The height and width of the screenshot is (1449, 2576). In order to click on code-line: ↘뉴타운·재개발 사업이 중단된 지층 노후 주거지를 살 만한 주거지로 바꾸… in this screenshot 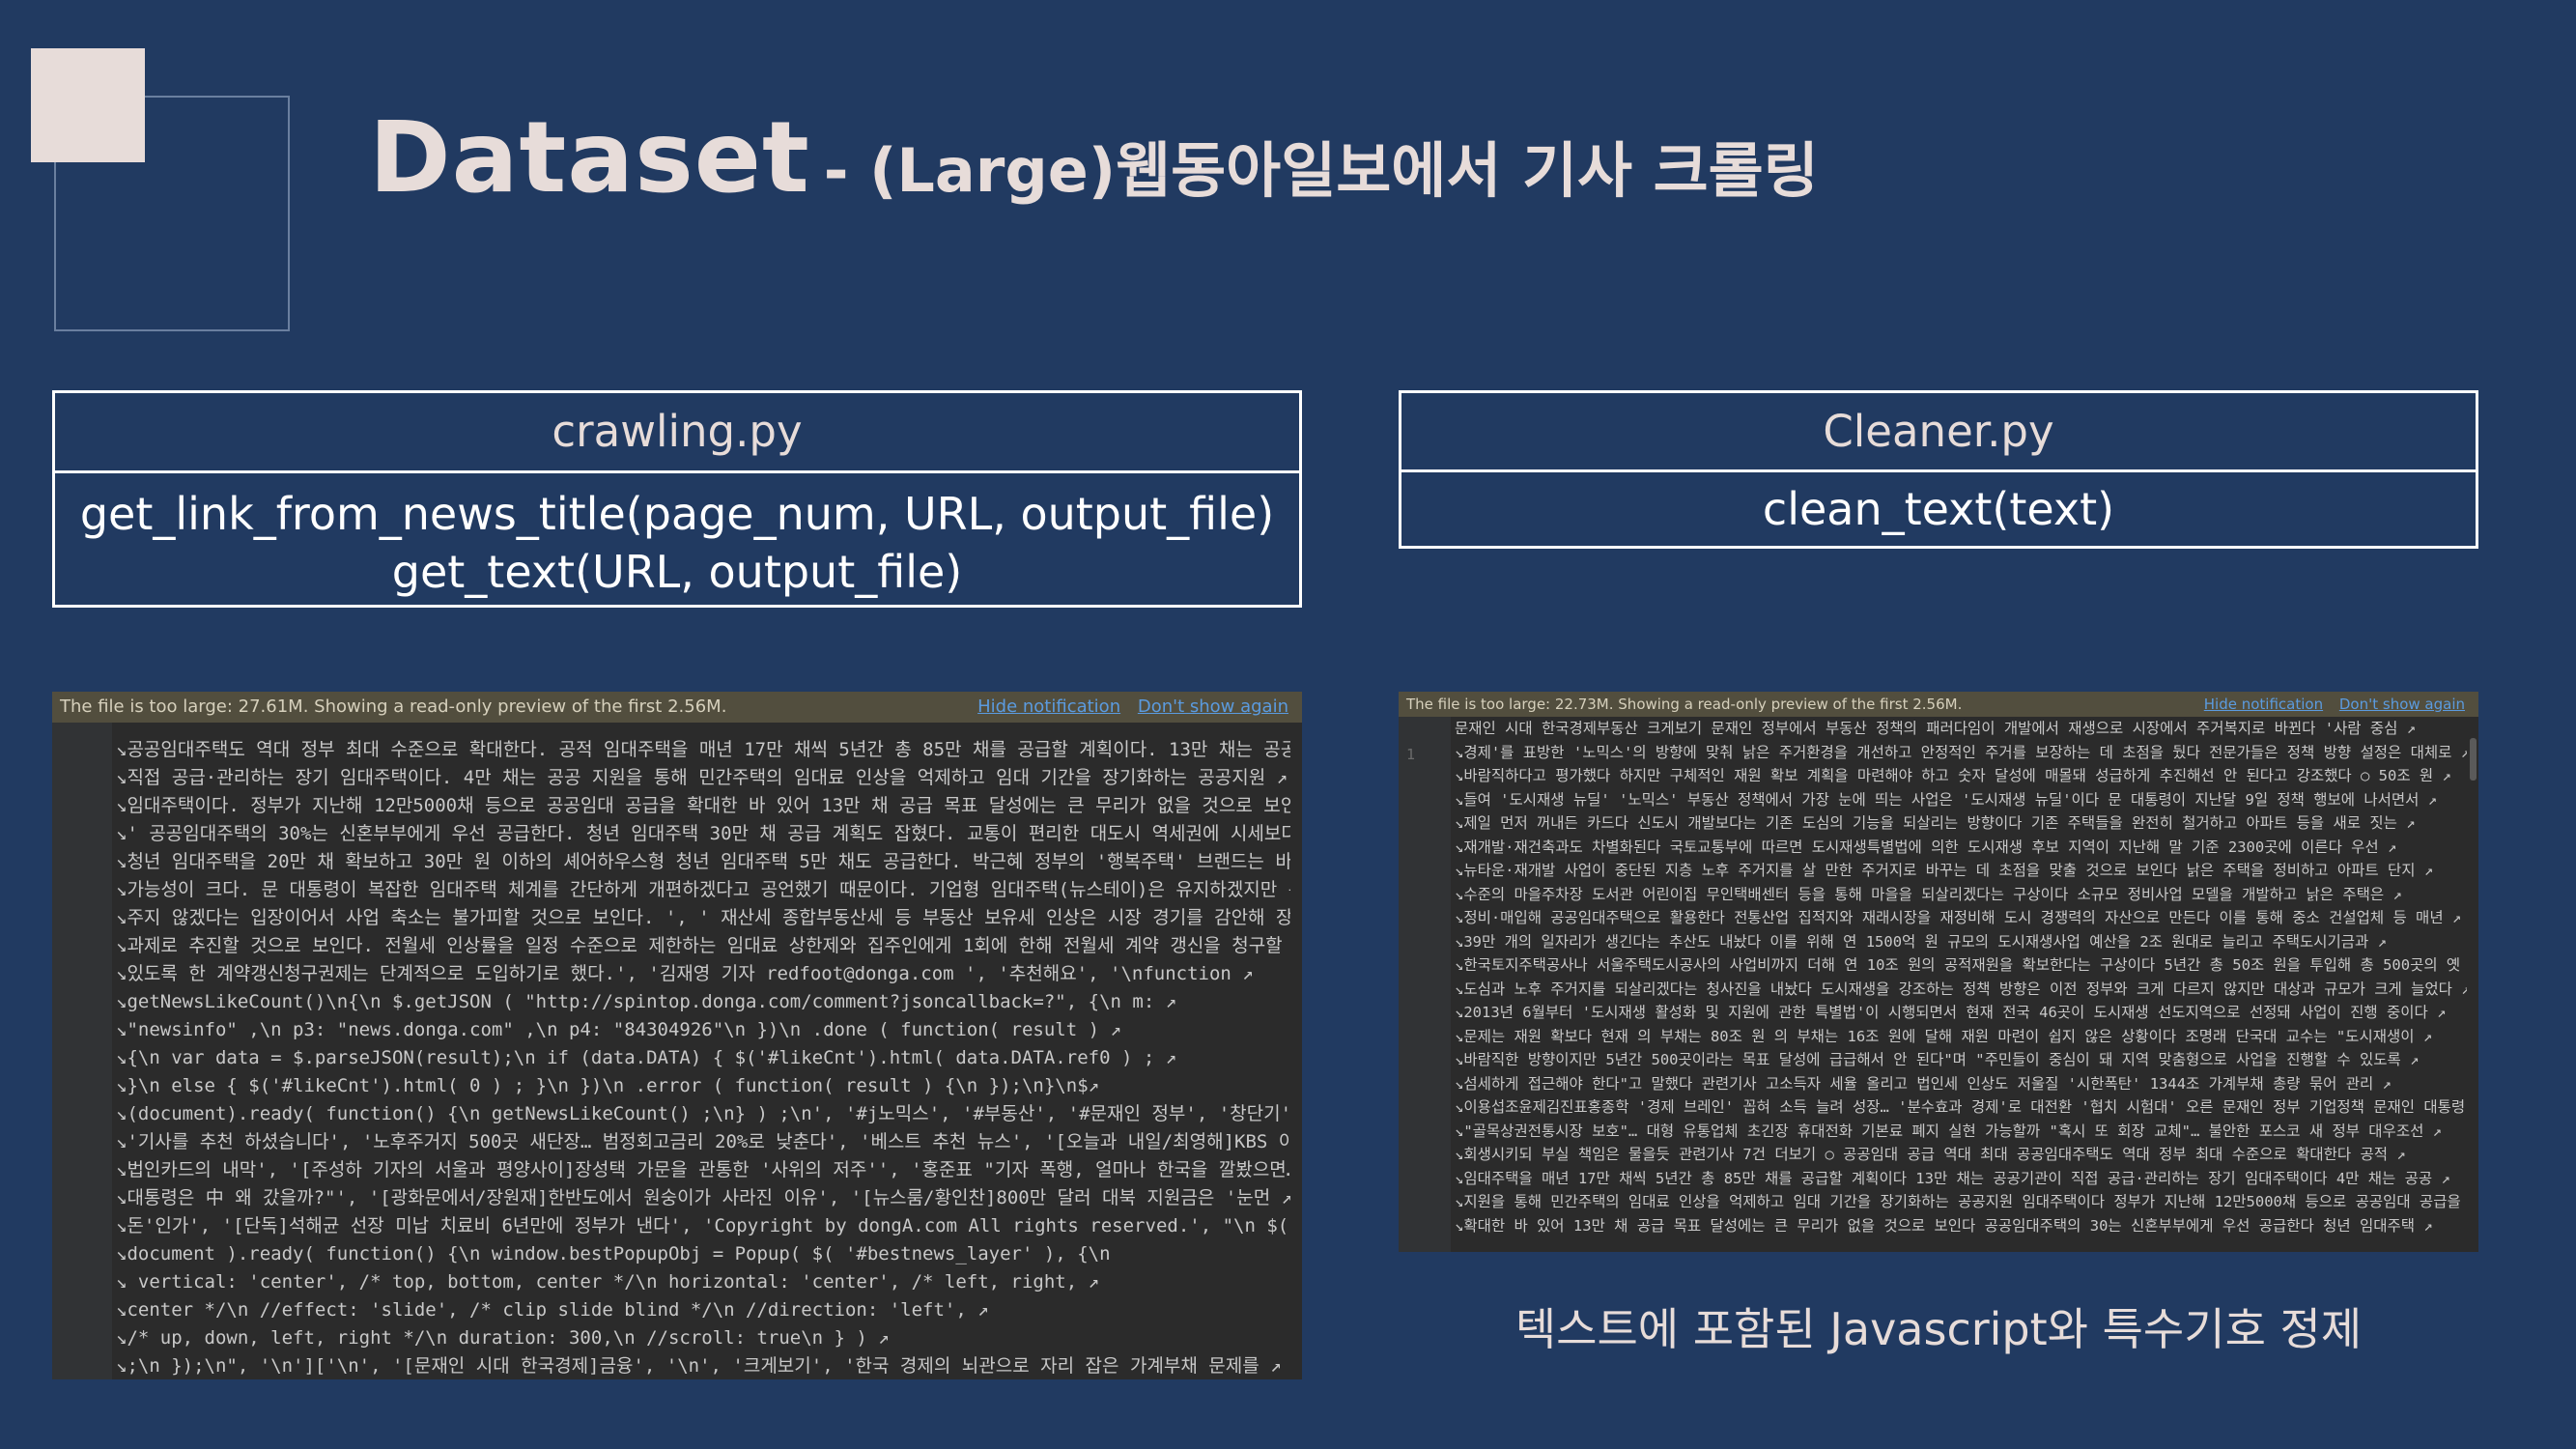, I will do `click(1944, 870)`.